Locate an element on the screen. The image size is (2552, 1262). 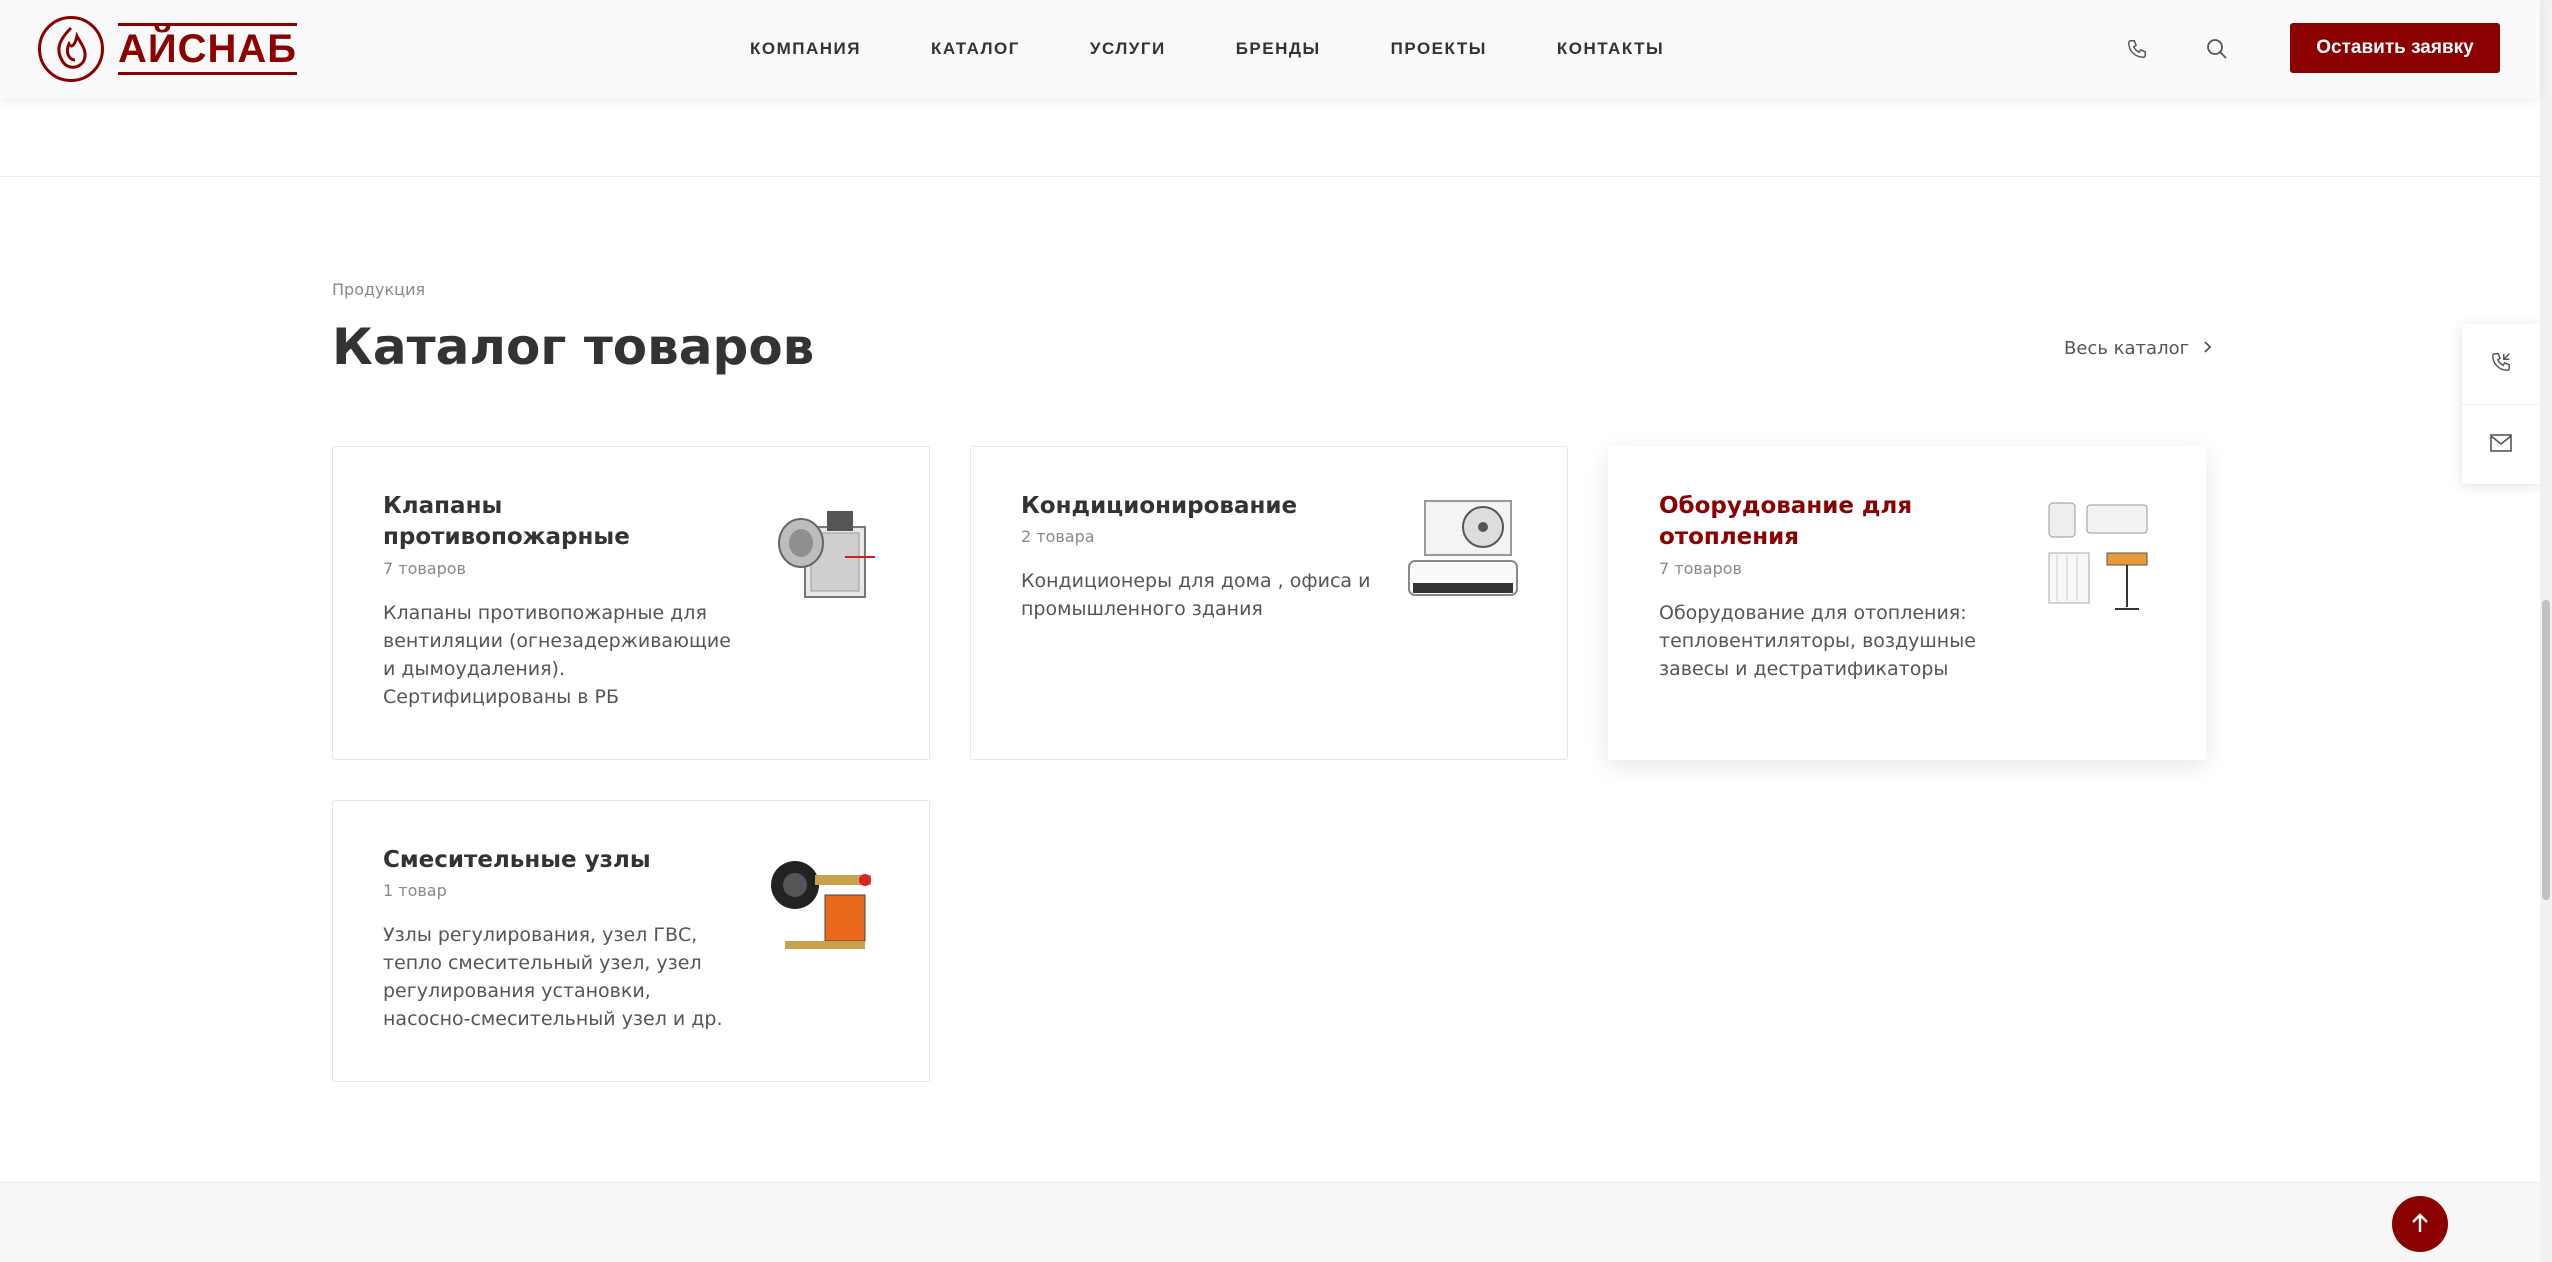
section-tag: Продукция is located at coordinates (379, 289).